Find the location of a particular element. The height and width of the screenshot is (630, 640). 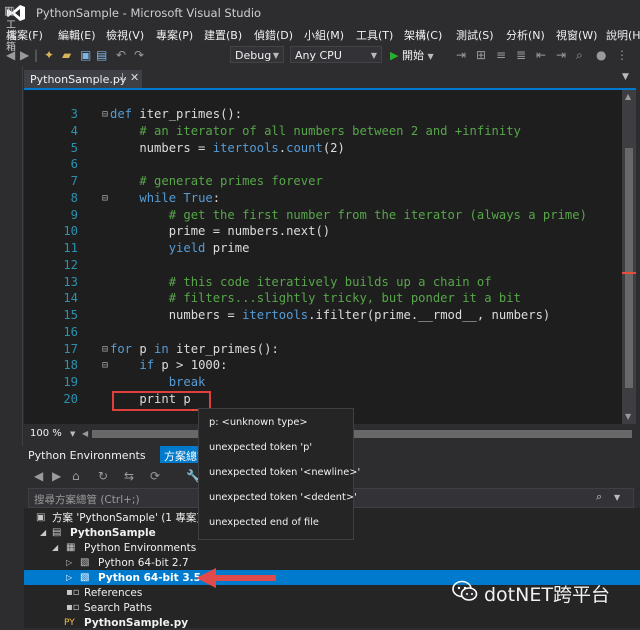

menu-debug: 偵錯(D) is located at coordinates (273, 35).